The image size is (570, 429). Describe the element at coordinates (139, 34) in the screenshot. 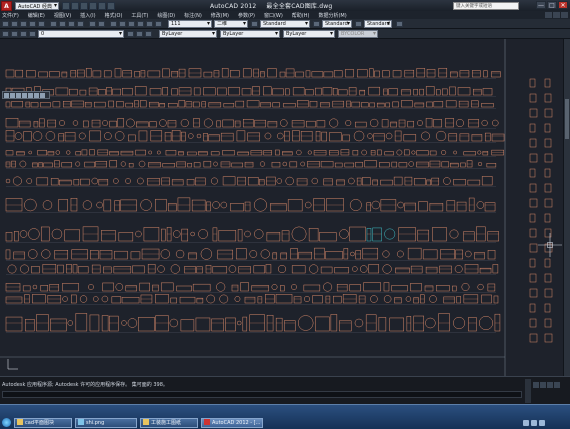

I see `layer-previous-icon` at that location.